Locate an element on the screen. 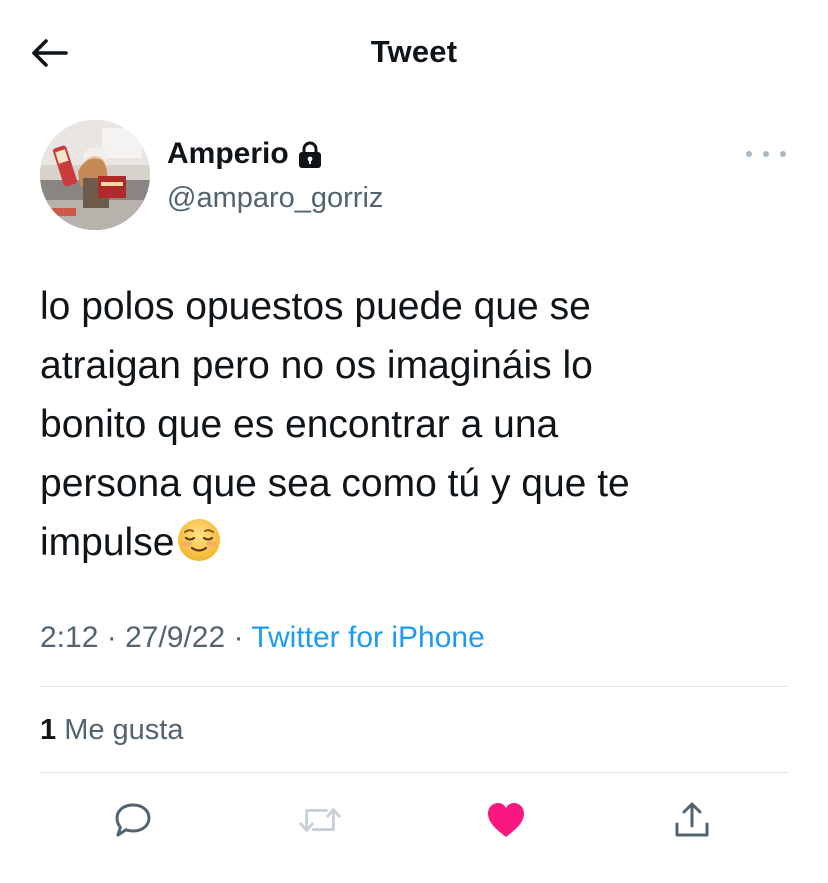  name-row: Amperio is located at coordinates (245, 154).